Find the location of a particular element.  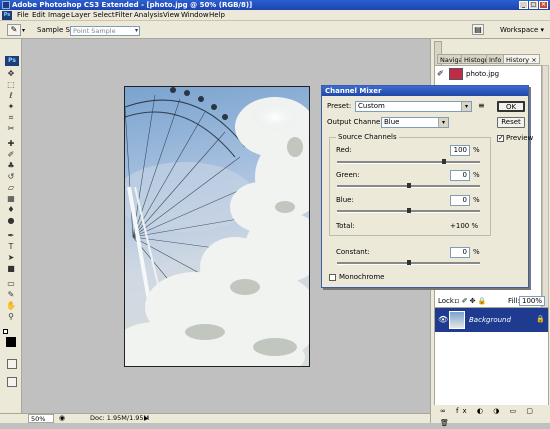

ok-button: OK is located at coordinates (511, 106).